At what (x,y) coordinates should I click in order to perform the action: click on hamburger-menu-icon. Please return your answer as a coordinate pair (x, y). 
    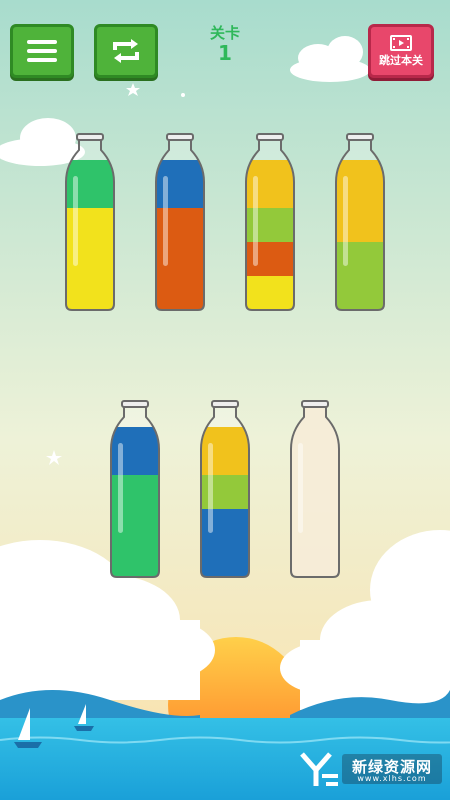
    Looking at the image, I should click on (42, 51).